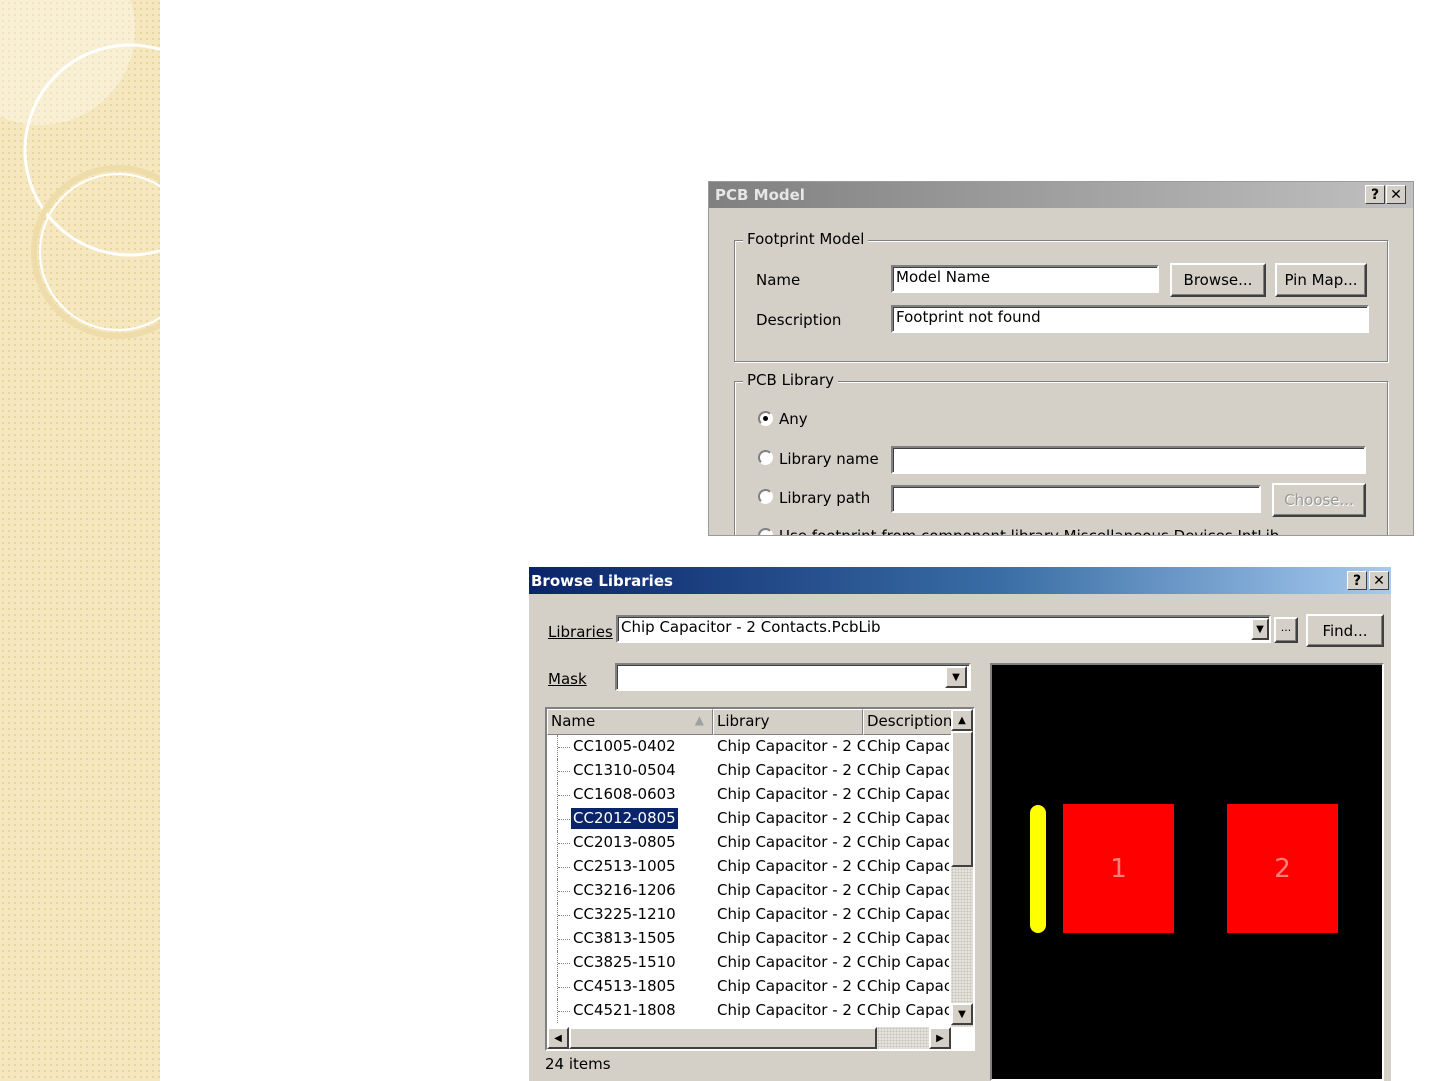 Image resolution: width=1440 pixels, height=1081 pixels. Describe the element at coordinates (765, 457) in the screenshot. I see `library-name-radio` at that location.